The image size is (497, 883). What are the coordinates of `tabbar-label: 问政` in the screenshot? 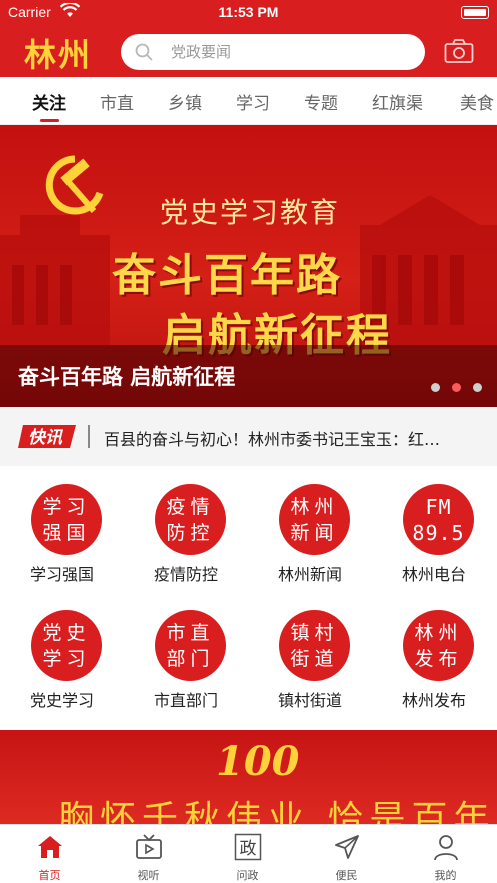 It's located at (247, 875).